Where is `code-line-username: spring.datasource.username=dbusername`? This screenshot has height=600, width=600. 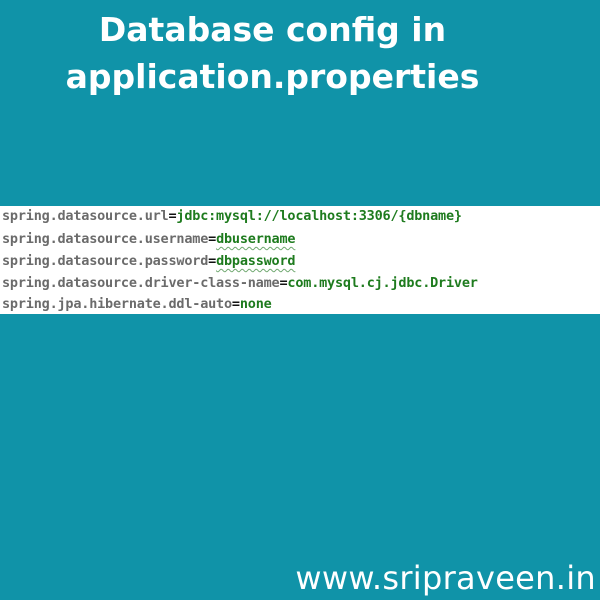
code-line-username: spring.datasource.username=dbusername is located at coordinates (149, 239).